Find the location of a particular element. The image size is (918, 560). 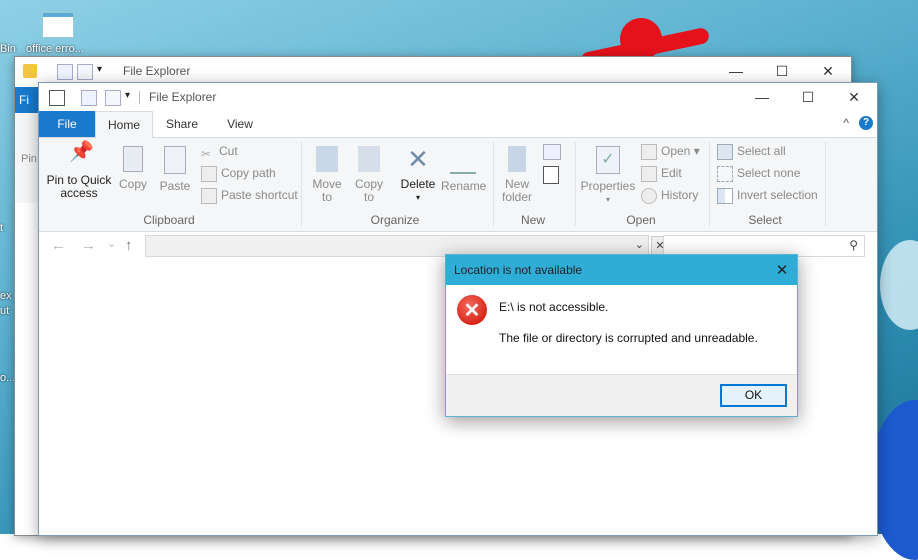

paste-button: Paste is located at coordinates (175, 169).